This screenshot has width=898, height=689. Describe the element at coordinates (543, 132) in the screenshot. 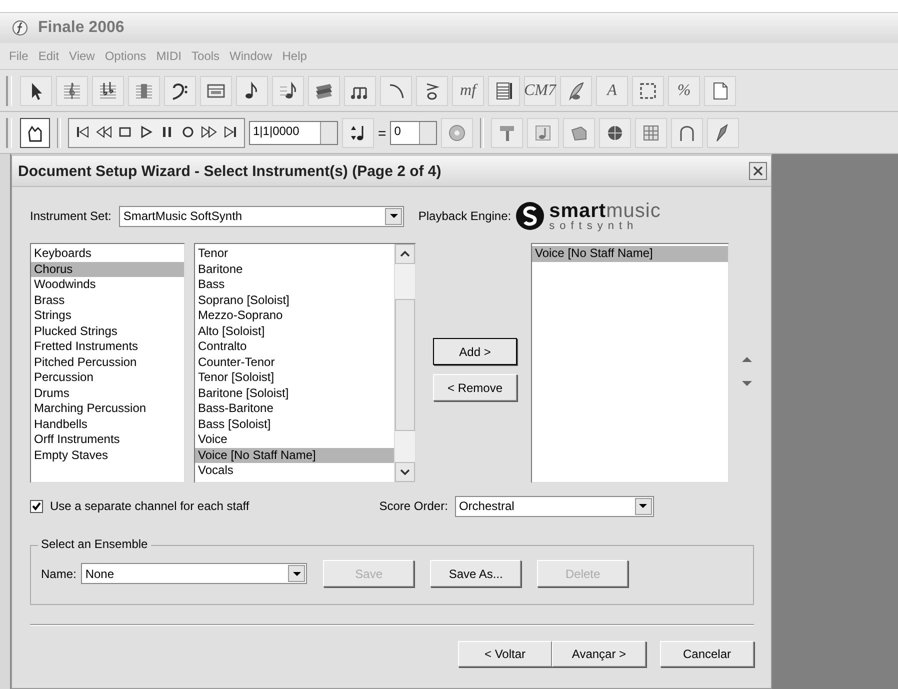

I see `note-icon` at that location.